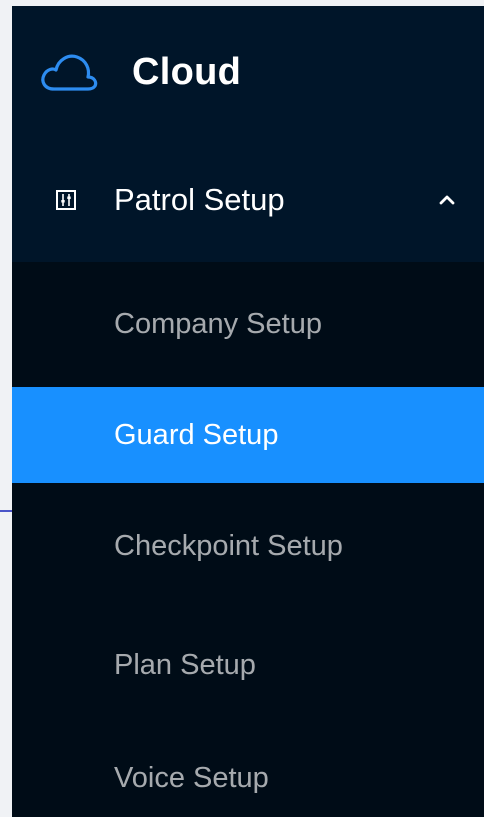 Image resolution: width=484 pixels, height=817 pixels. I want to click on app-name: Cloud, so click(187, 71).